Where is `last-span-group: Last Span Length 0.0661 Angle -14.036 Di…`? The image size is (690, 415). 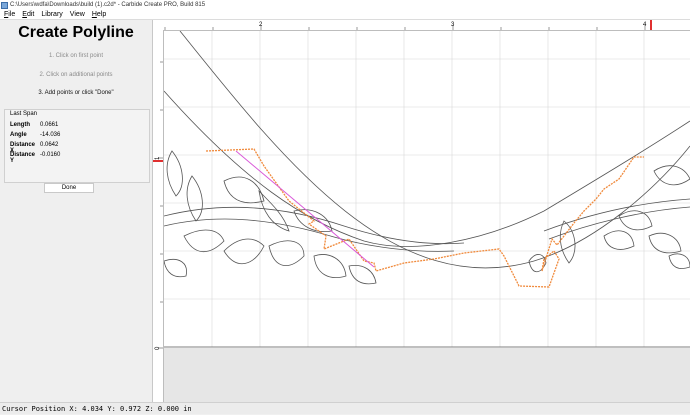
last-span-group: Last Span Length 0.0661 Angle -14.036 Di… is located at coordinates (77, 146).